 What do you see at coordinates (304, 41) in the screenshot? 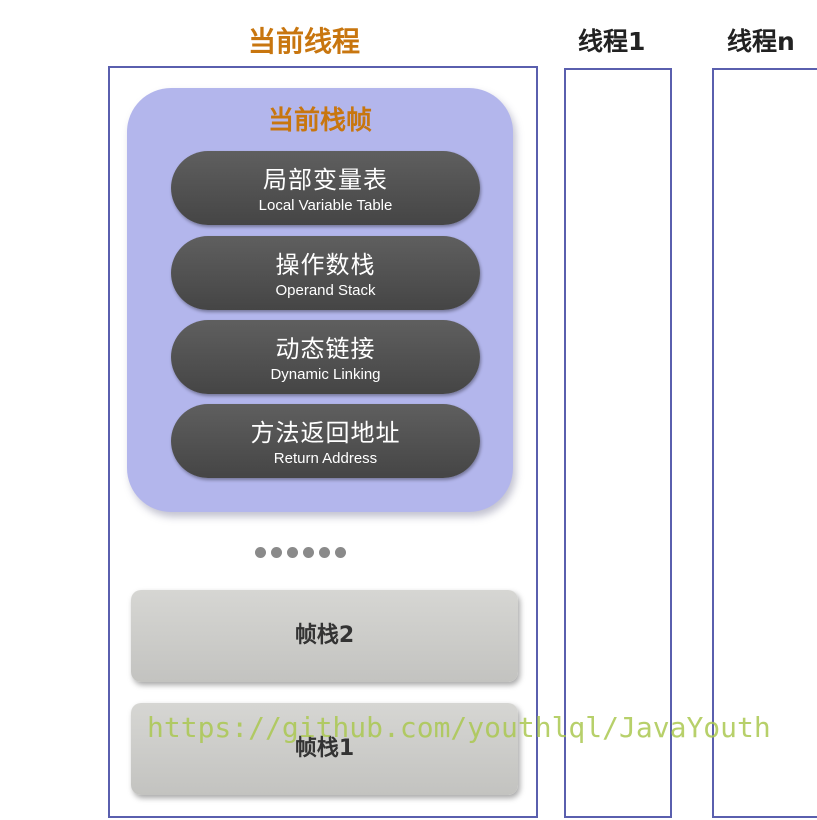
I see `current-thread-title: 当前线程` at bounding box center [304, 41].